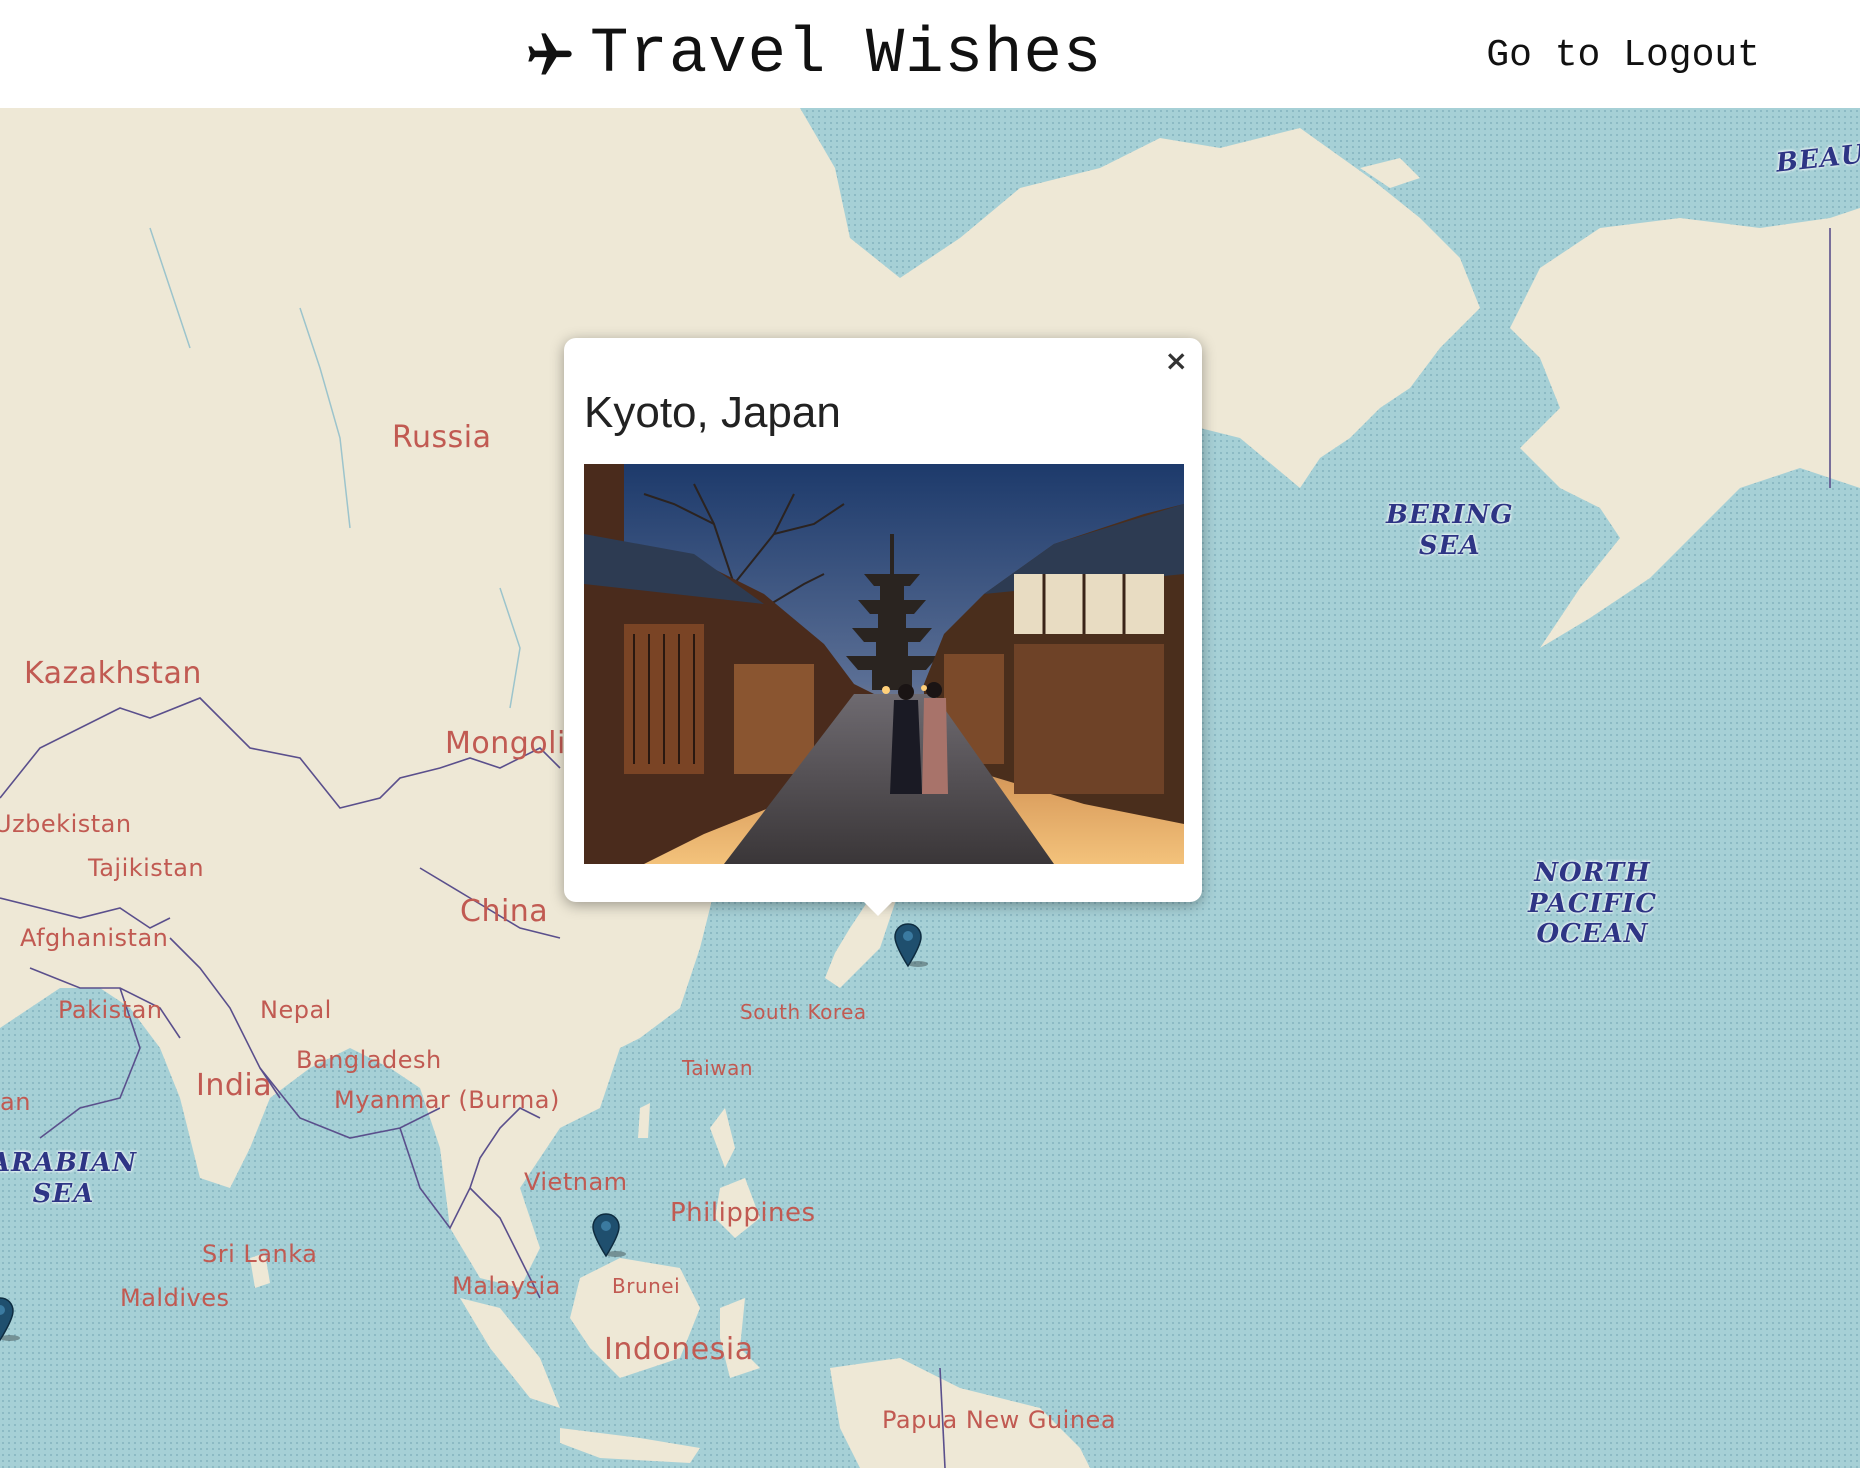  Describe the element at coordinates (1593, 904) in the screenshot. I see `label-north-pacific-ocean: NORTH PACIFIC OCEAN` at that location.